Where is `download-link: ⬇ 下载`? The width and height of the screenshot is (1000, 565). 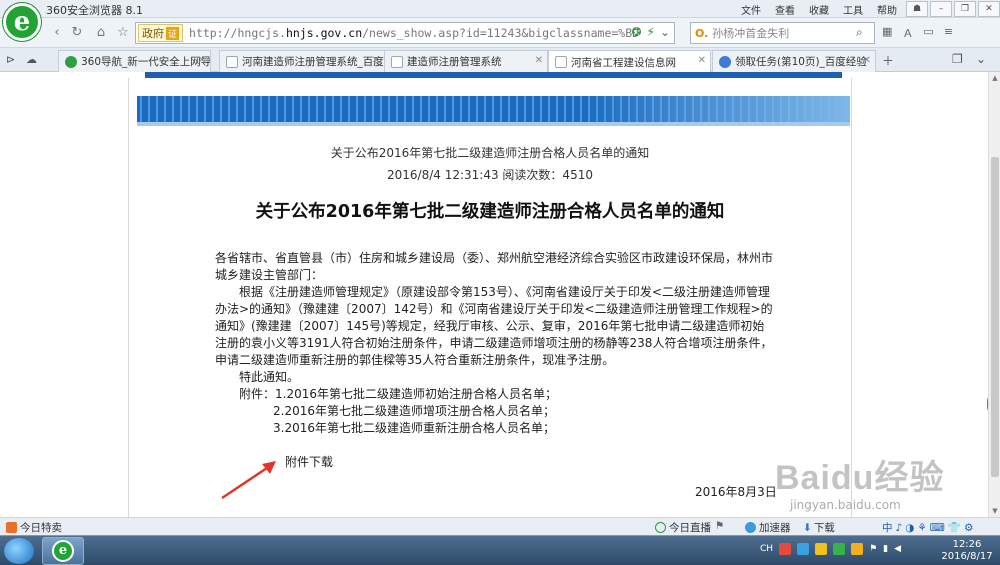
download-link: ⬇ 下载 is located at coordinates (819, 527).